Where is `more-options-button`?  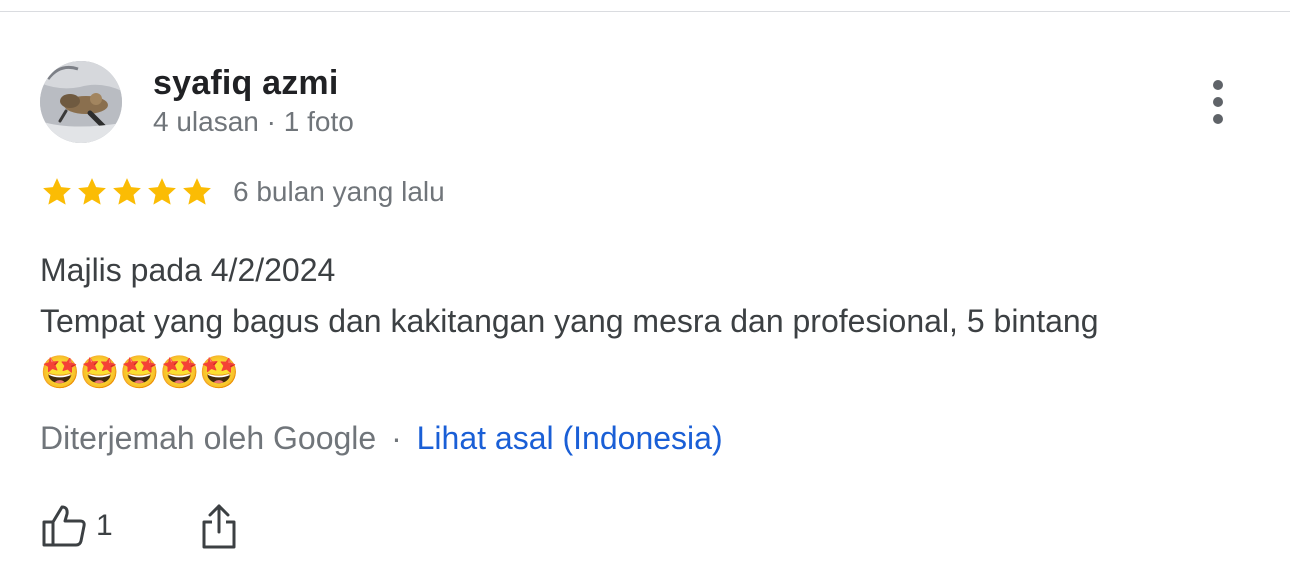
more-options-button is located at coordinates (1218, 102).